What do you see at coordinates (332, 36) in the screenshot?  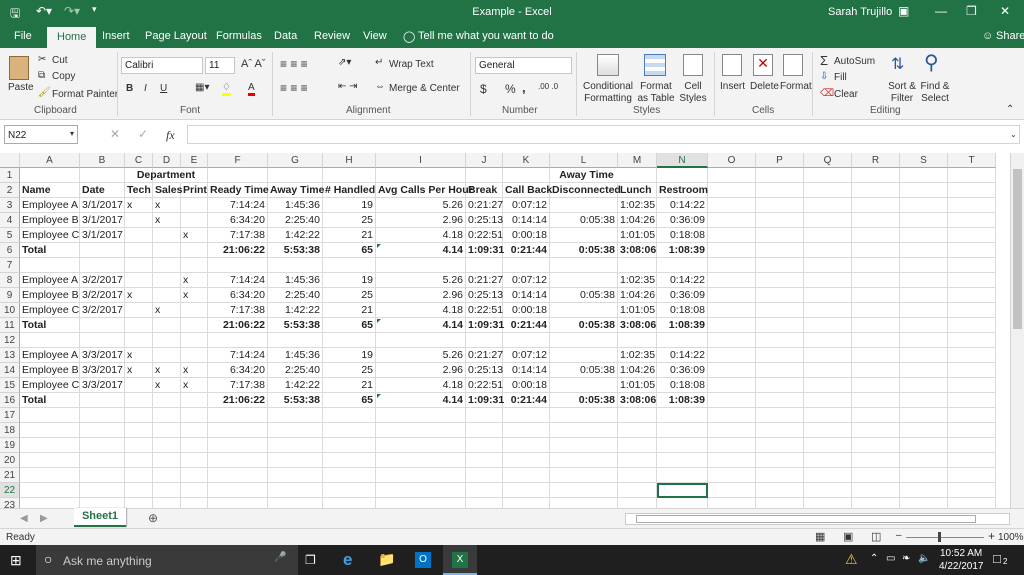 I see `tab-review: Review` at bounding box center [332, 36].